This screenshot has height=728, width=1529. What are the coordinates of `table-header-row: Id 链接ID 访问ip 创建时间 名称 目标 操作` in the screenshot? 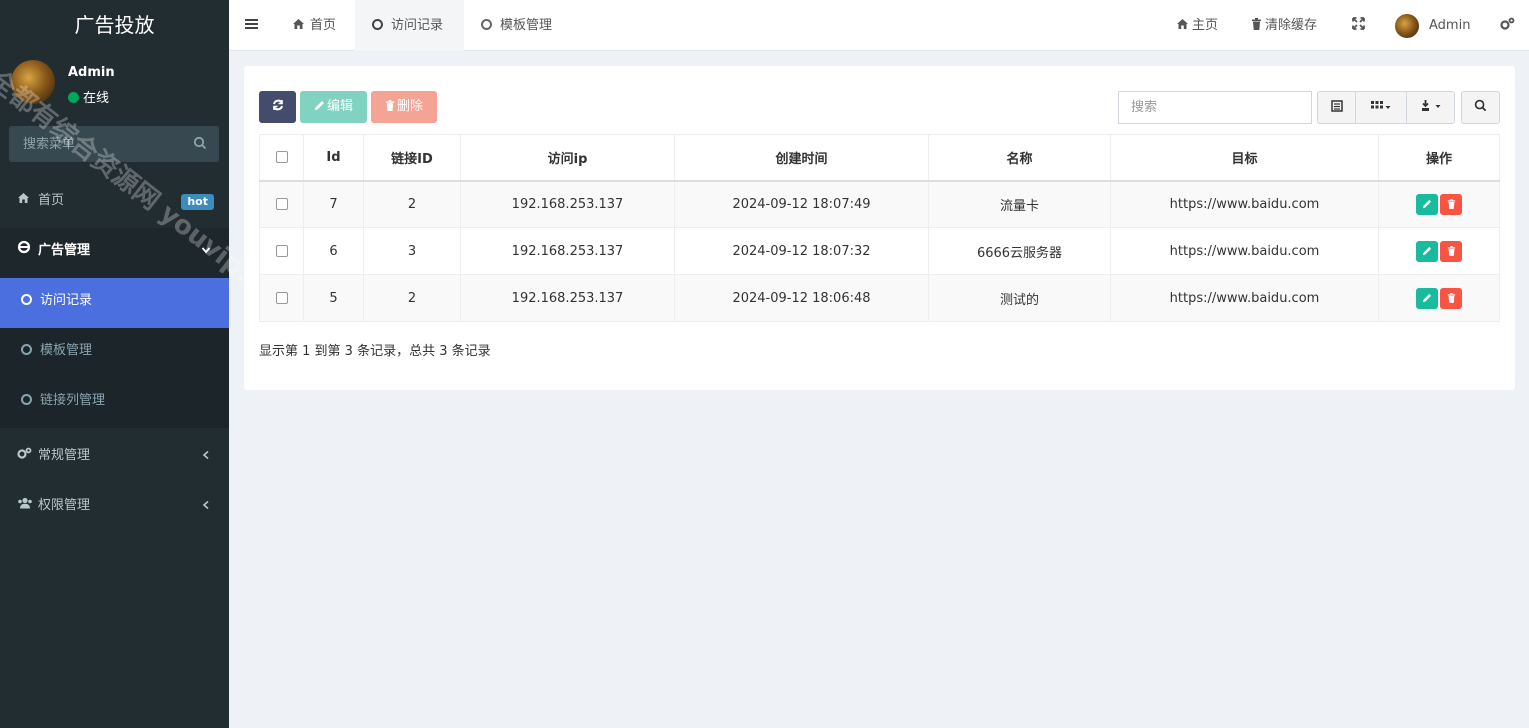 It's located at (879, 158).